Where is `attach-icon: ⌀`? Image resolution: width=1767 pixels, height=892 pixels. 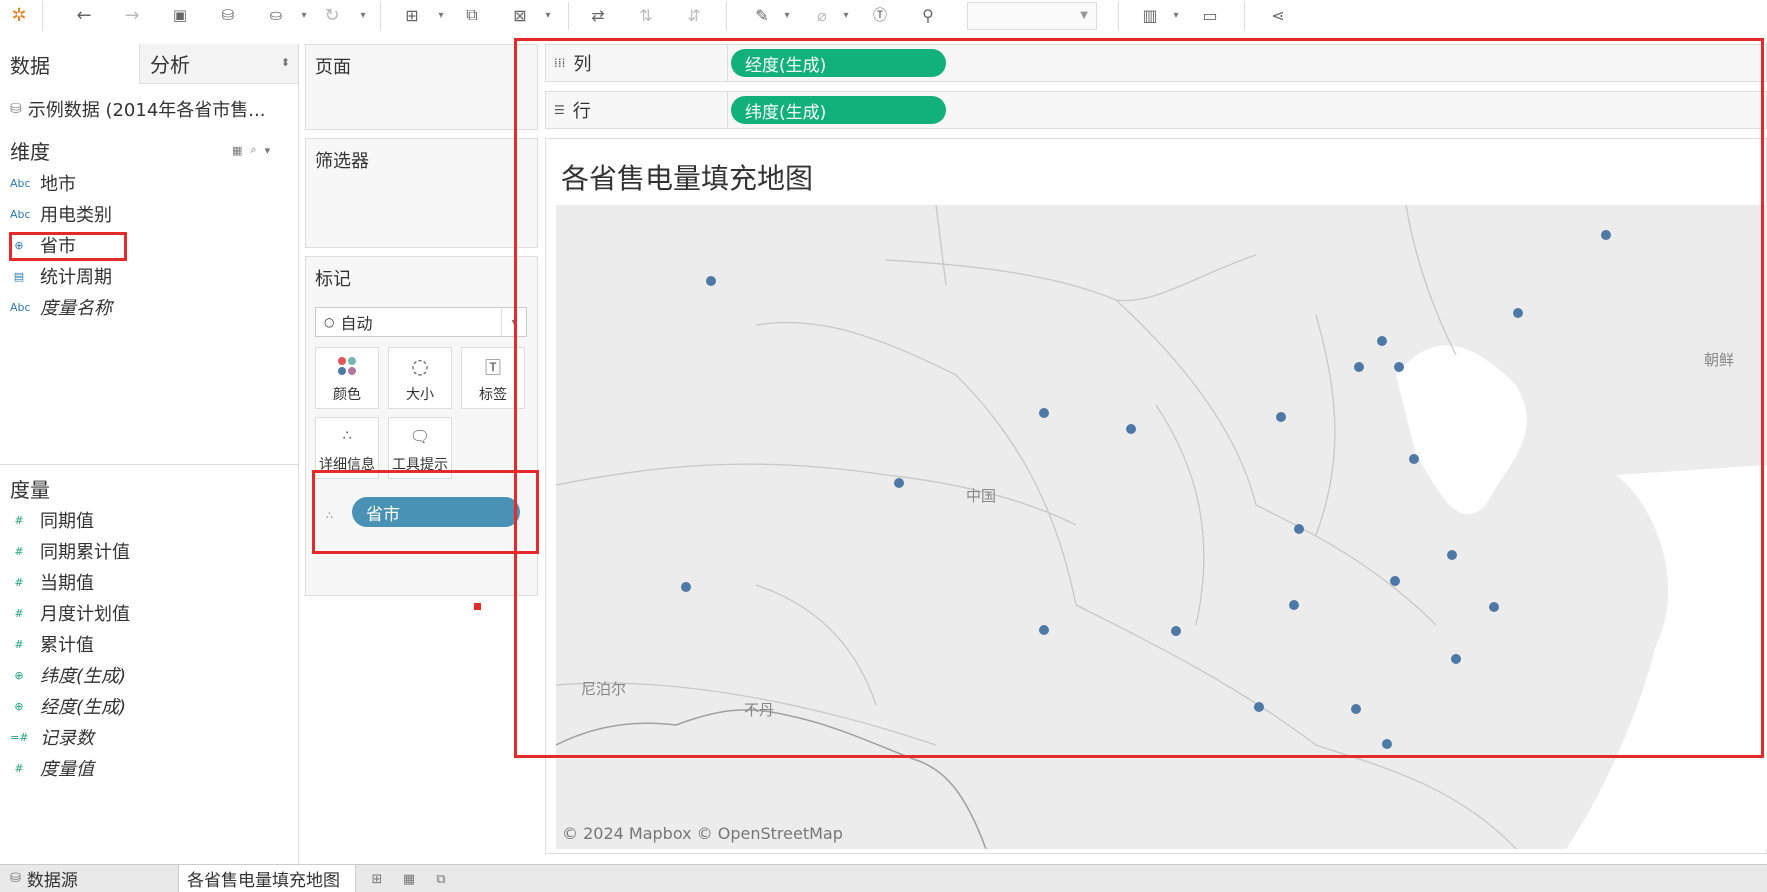
attach-icon: ⌀ is located at coordinates (822, 15).